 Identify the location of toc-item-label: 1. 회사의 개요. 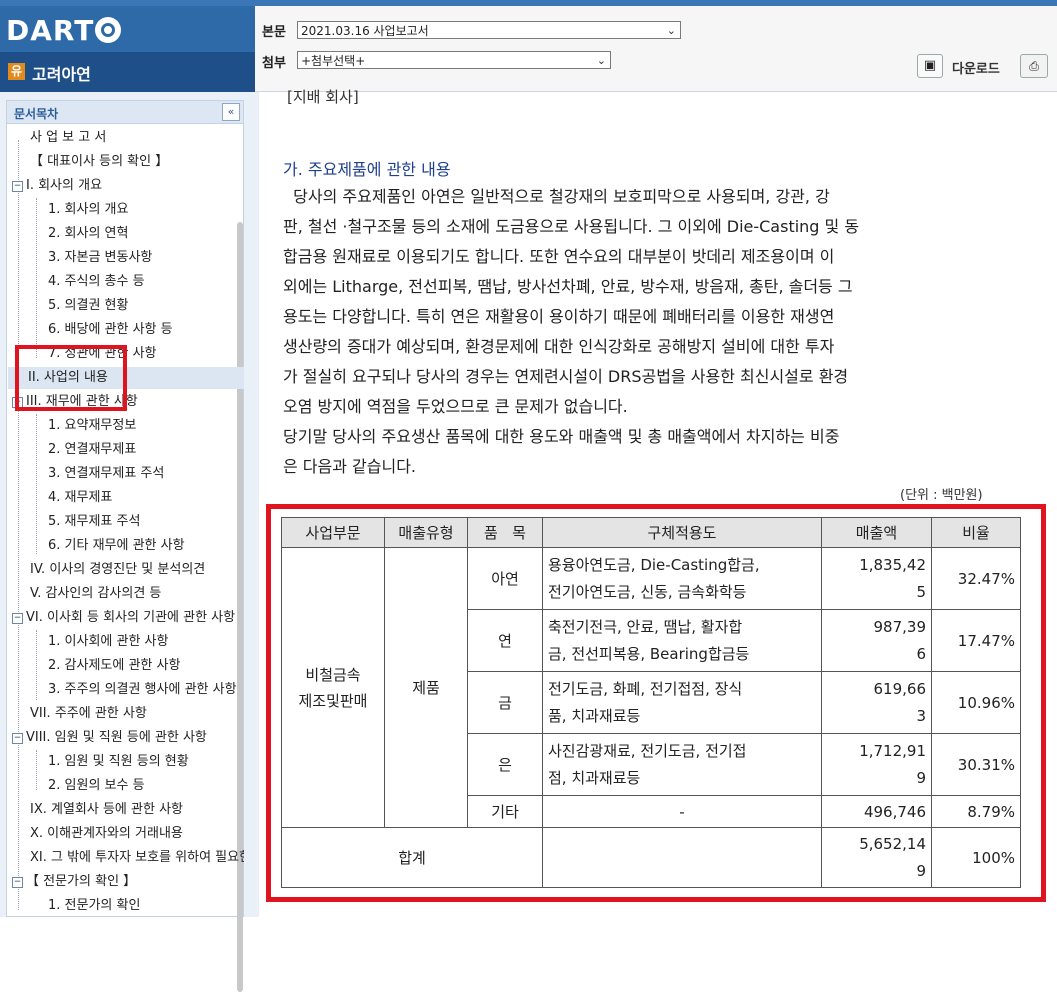
(88, 209).